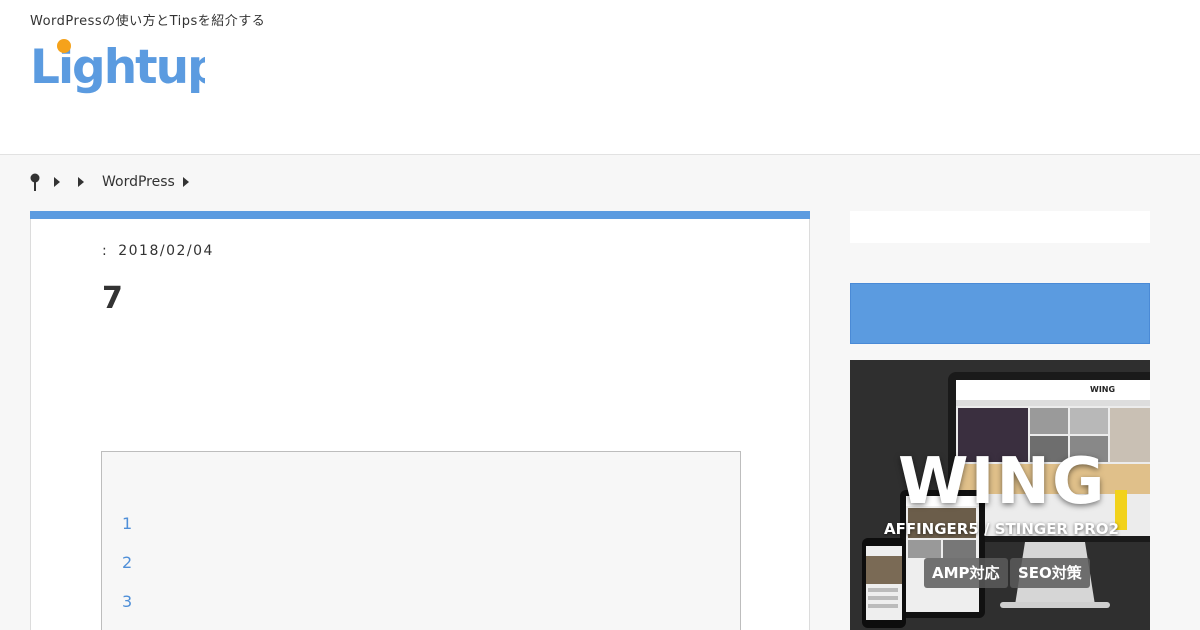 This screenshot has width=1200, height=630. Describe the element at coordinates (138, 182) in the screenshot. I see `breadcrumb-item-wordpress: WordPress` at that location.